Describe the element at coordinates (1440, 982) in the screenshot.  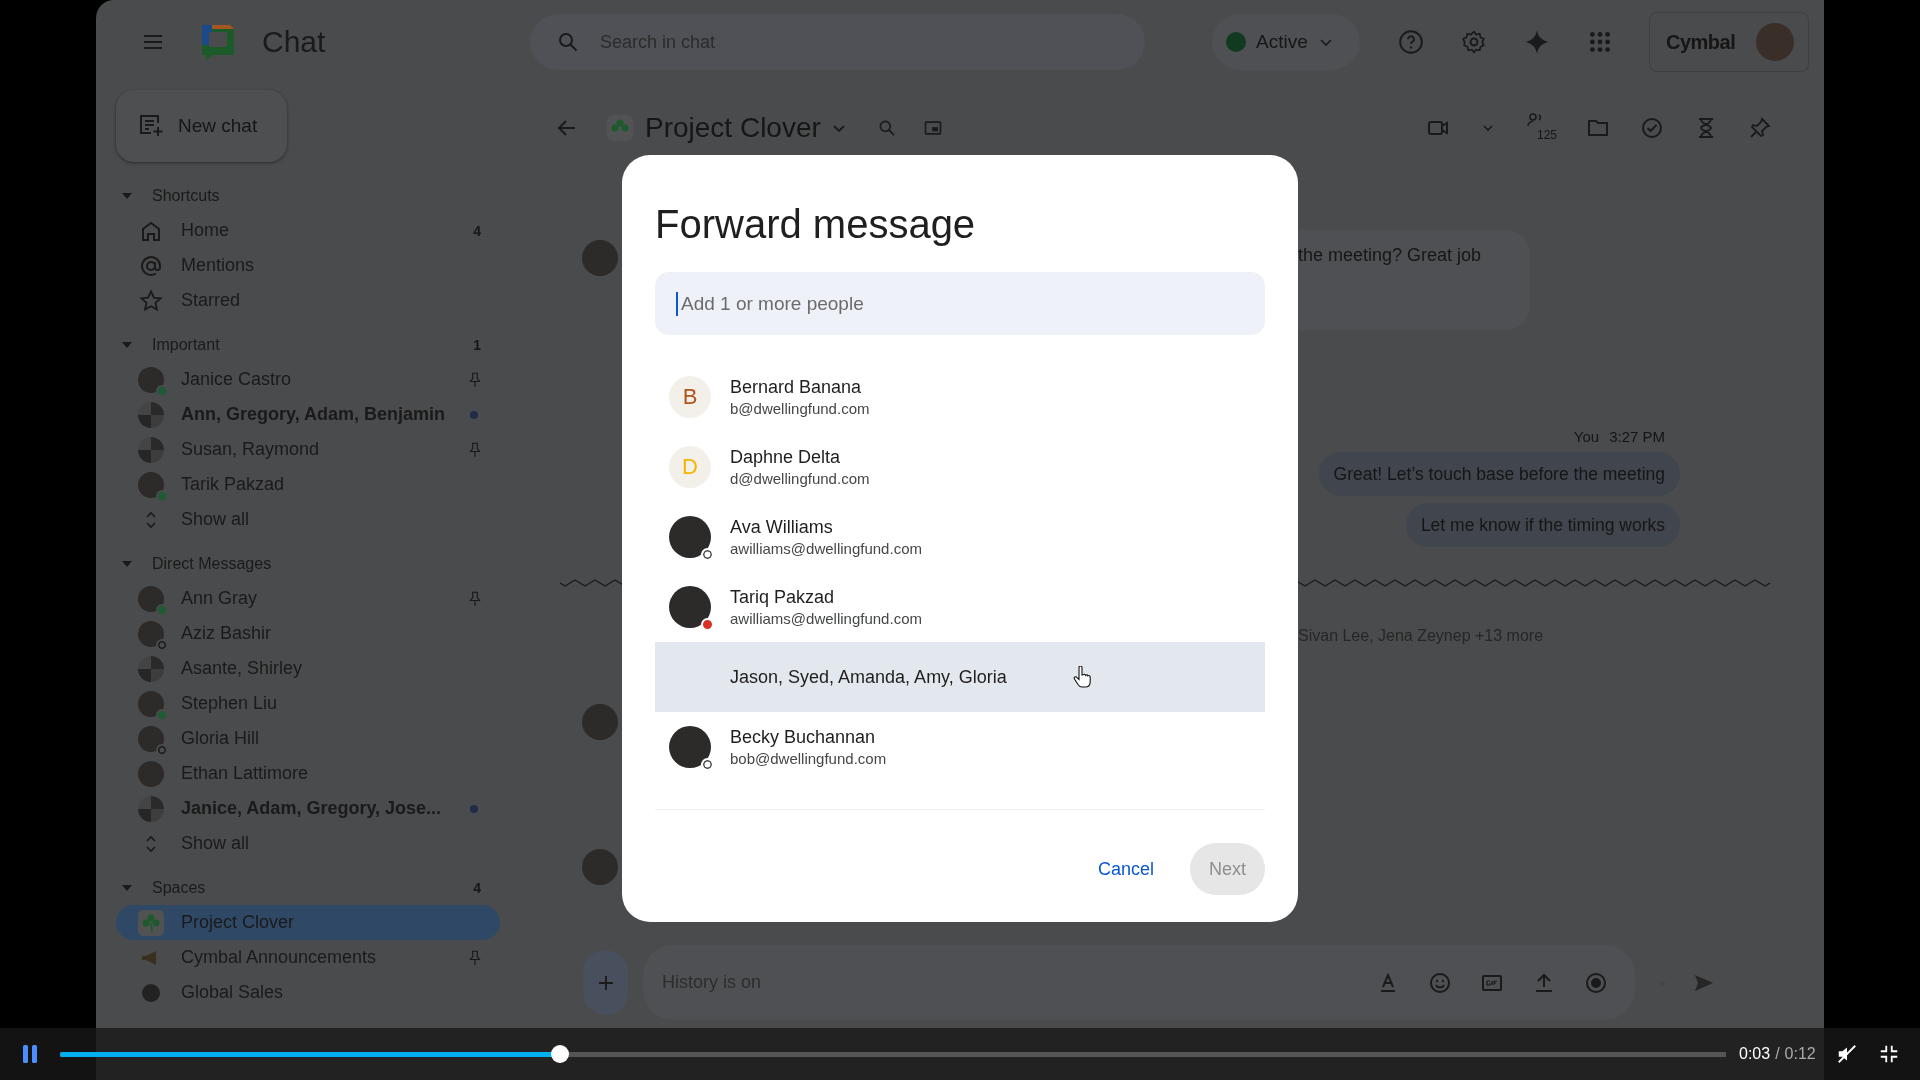
I see `emoji-icon` at that location.